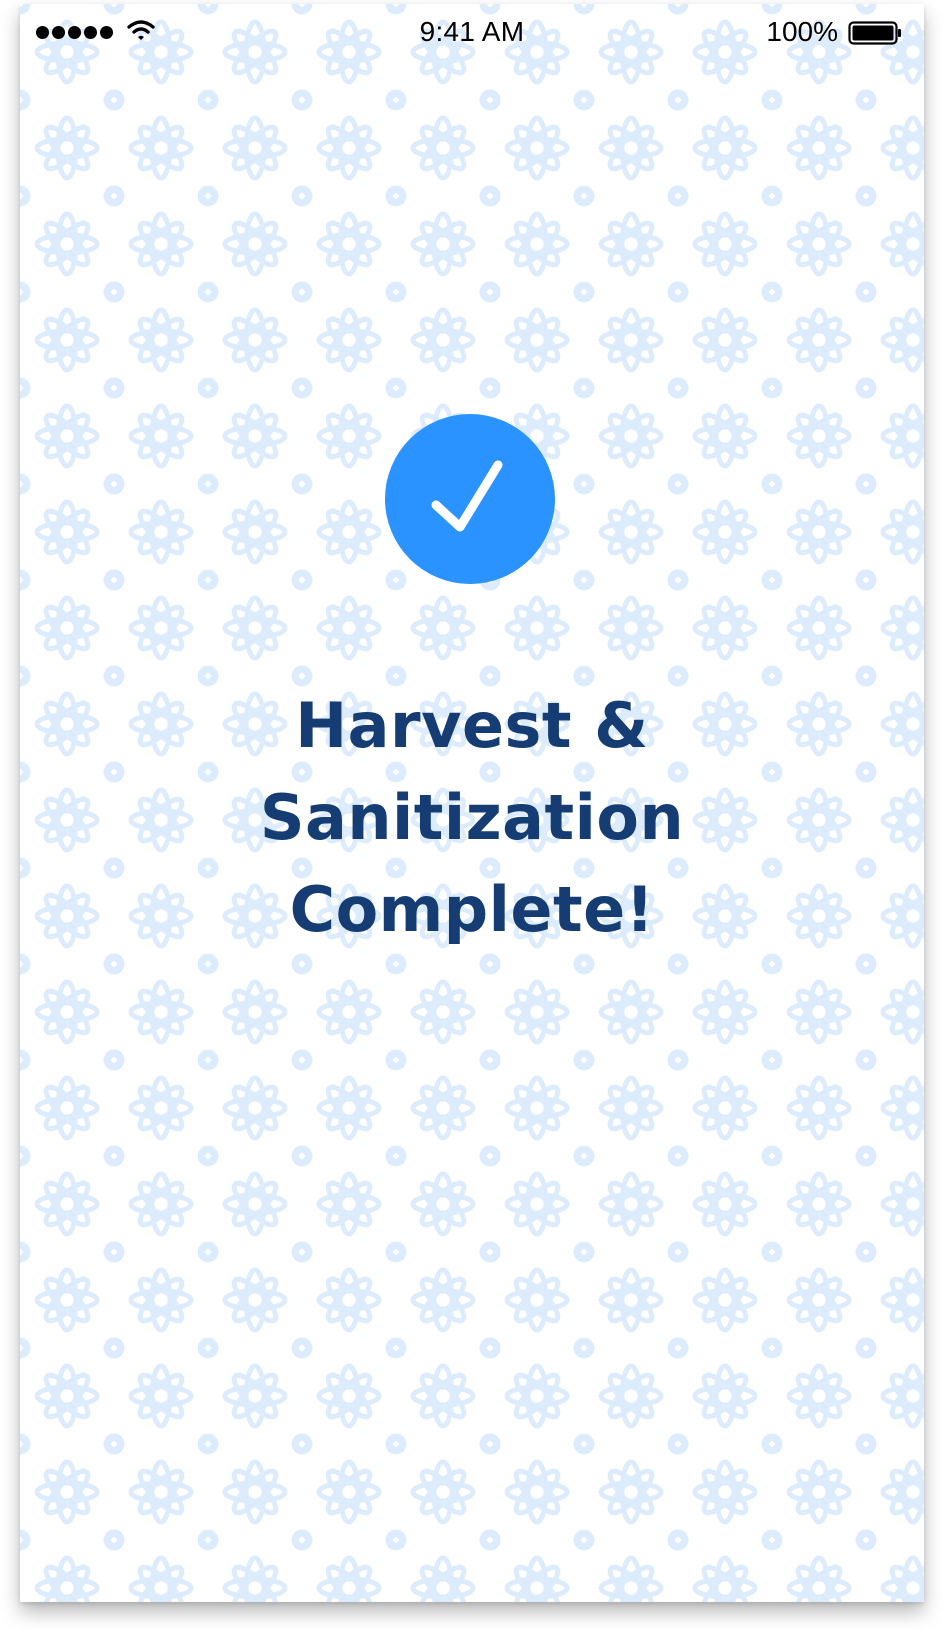 This screenshot has width=948, height=1648. What do you see at coordinates (467, 496) in the screenshot?
I see `checkmark-icon` at bounding box center [467, 496].